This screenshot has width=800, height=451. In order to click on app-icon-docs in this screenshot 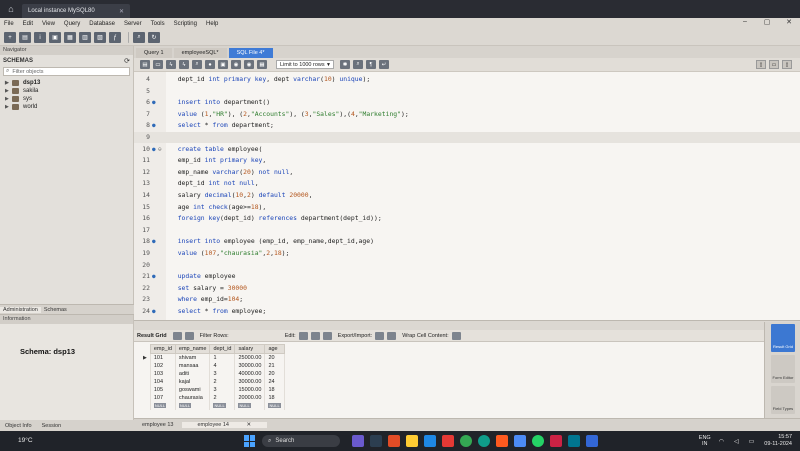, I will do `click(592, 441)`.